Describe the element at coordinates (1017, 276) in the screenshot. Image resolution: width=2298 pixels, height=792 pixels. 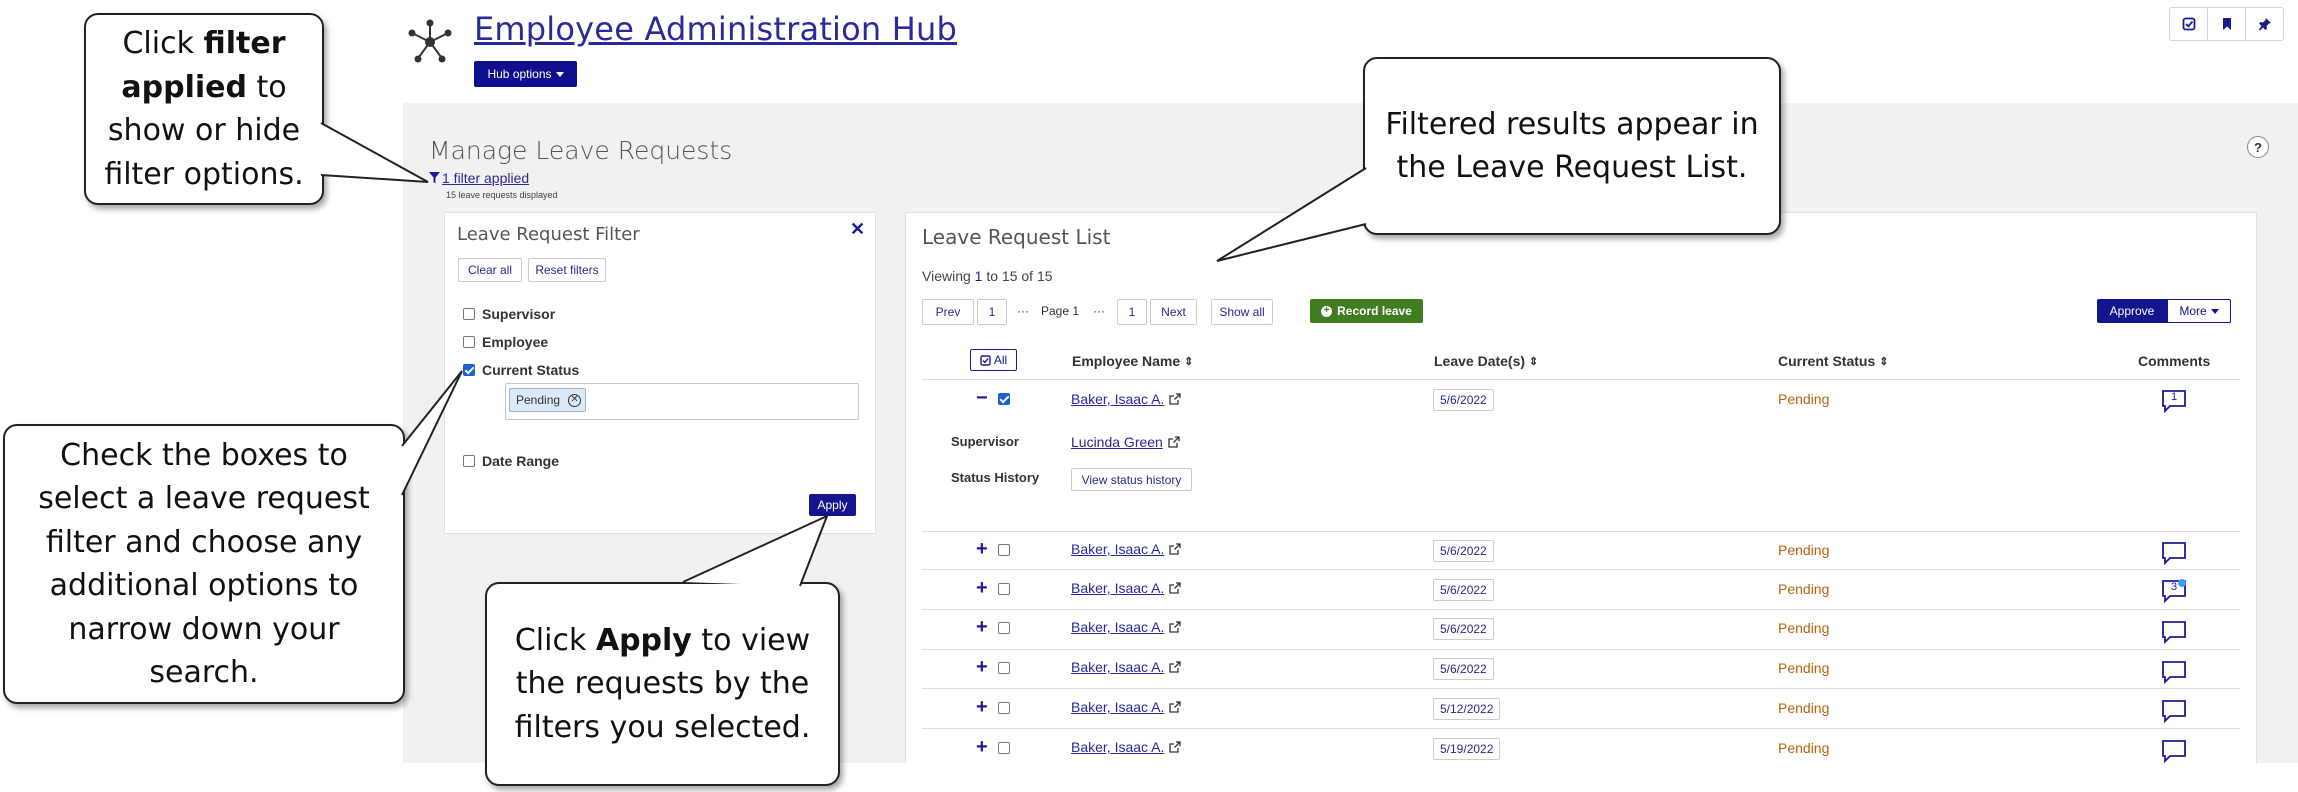
I see `viewing-range: to 15 of 15` at that location.